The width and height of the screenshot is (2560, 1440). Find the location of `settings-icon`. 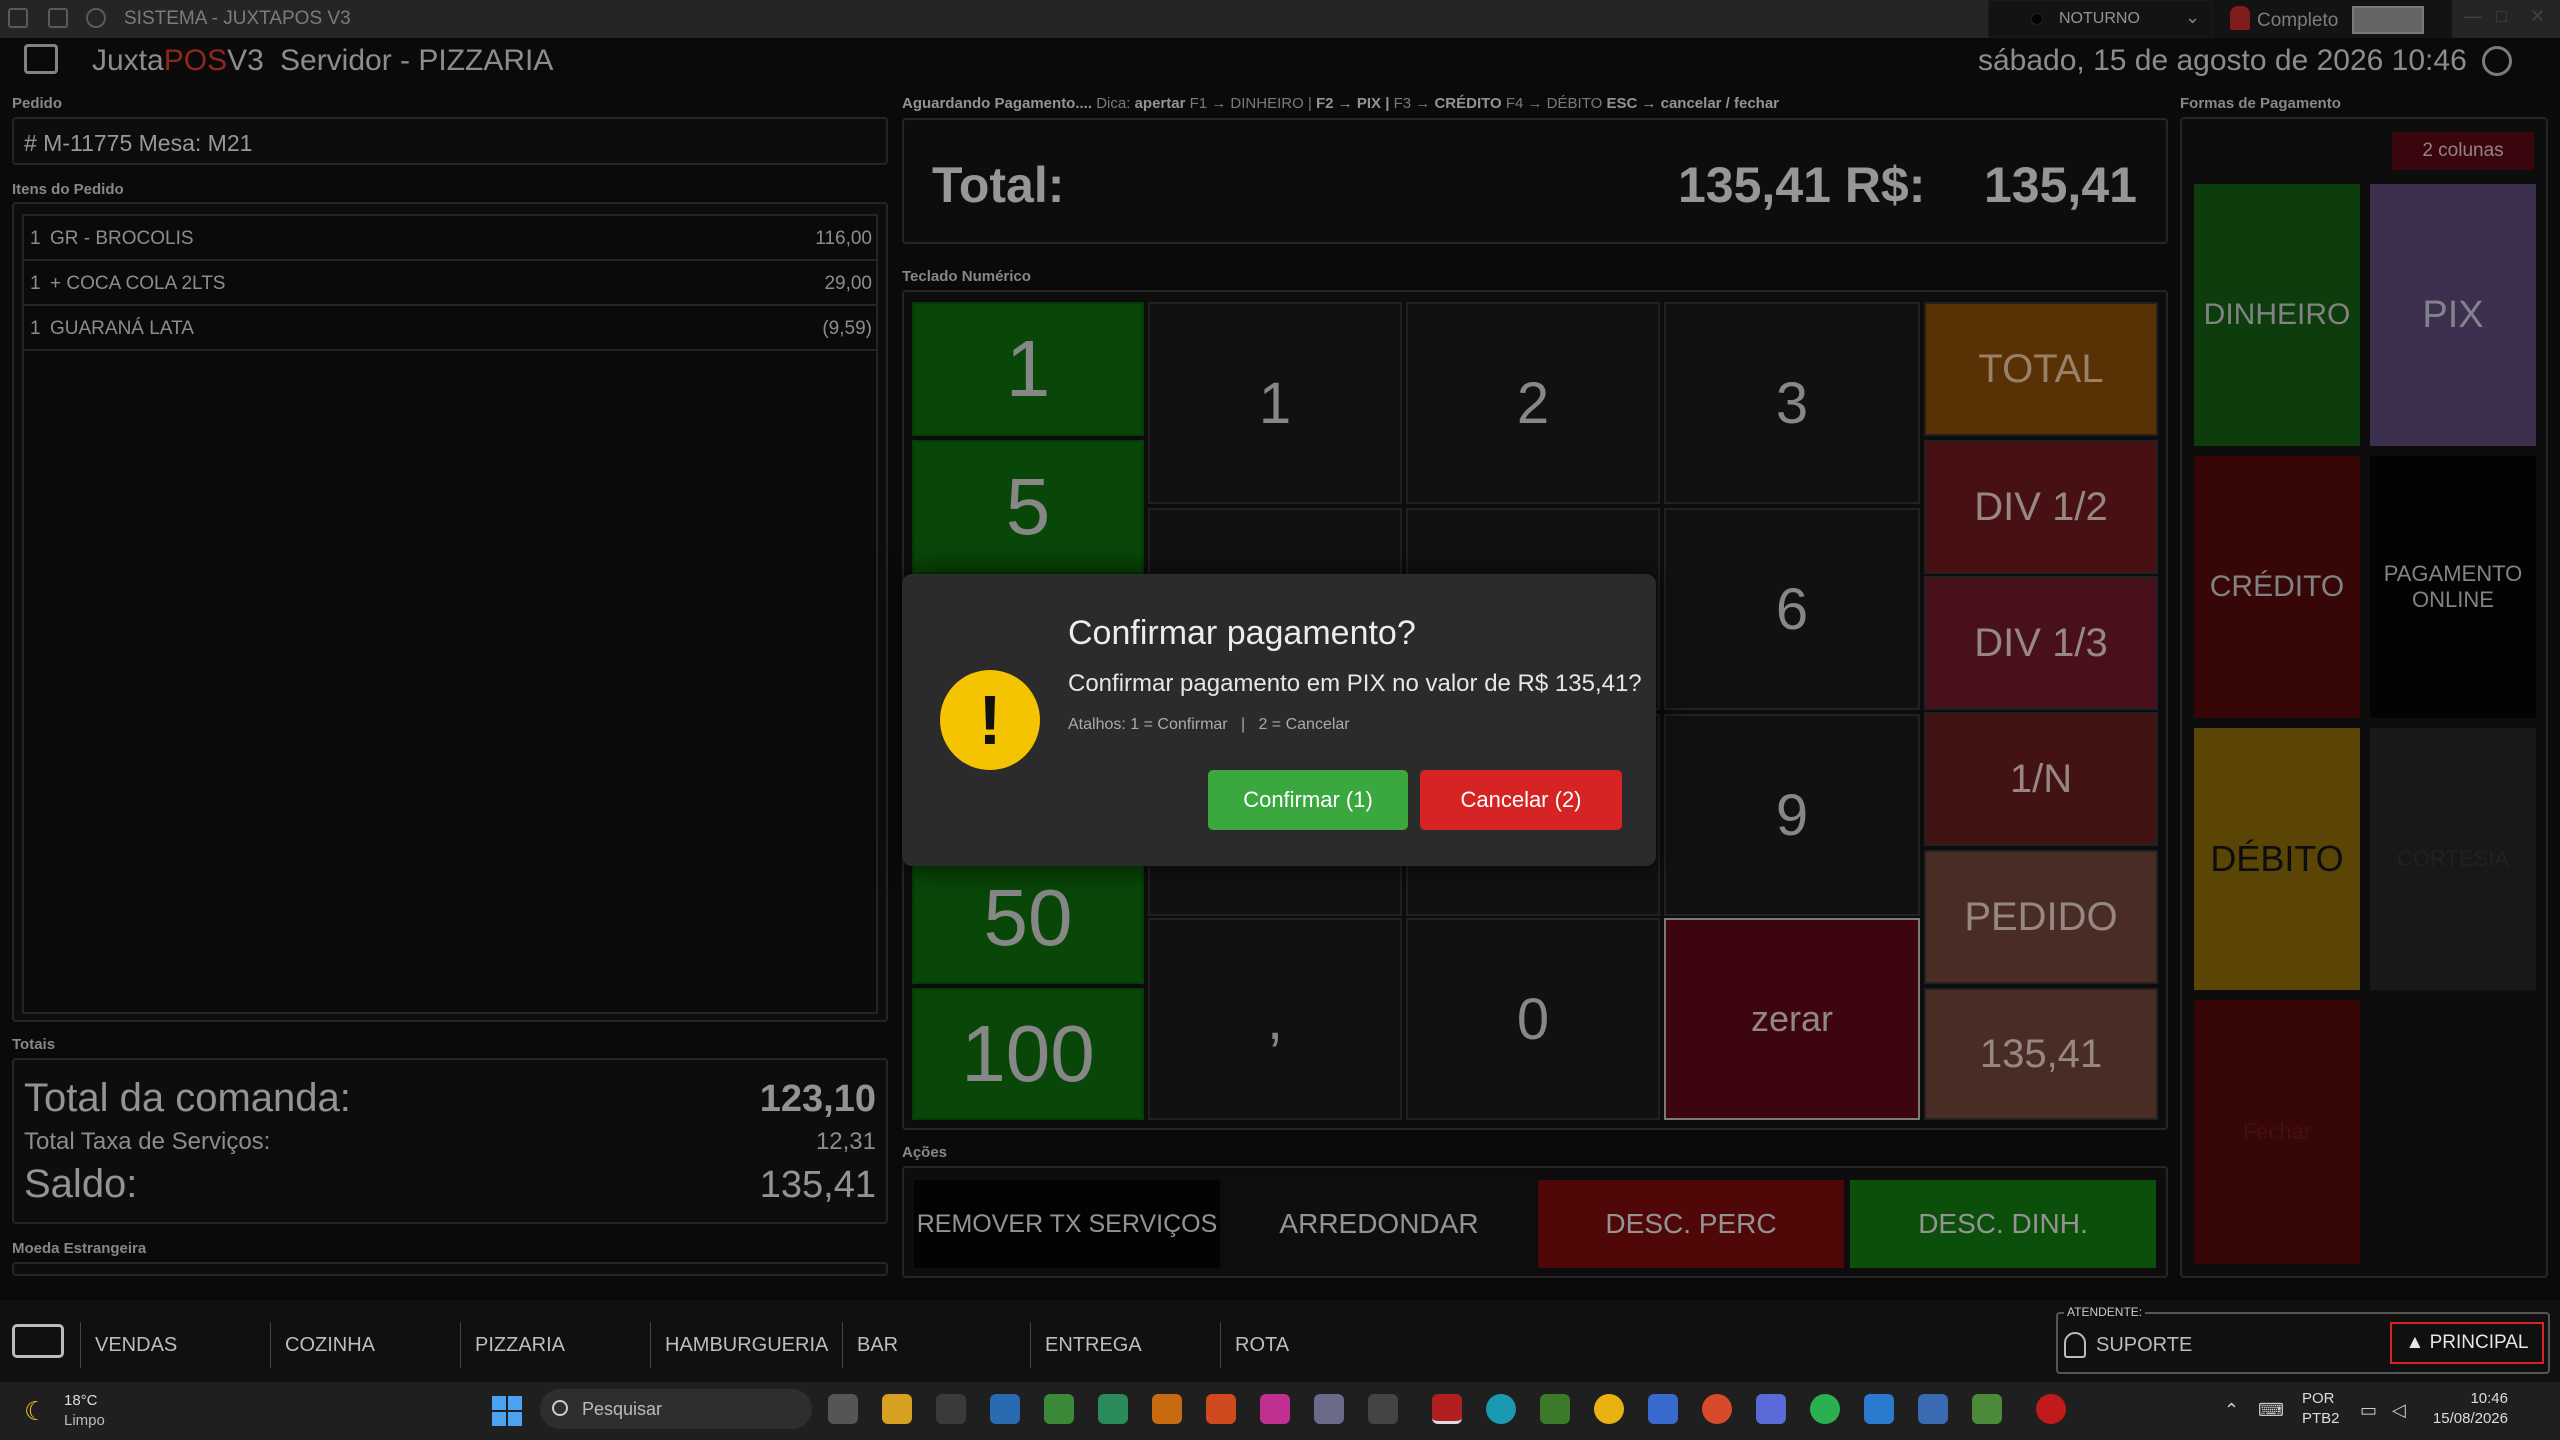

settings-icon is located at coordinates (96, 18).